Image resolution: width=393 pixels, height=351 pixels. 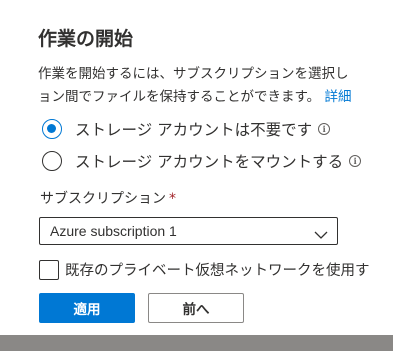 What do you see at coordinates (86, 39) in the screenshot?
I see `dialog-title: 作業の開始` at bounding box center [86, 39].